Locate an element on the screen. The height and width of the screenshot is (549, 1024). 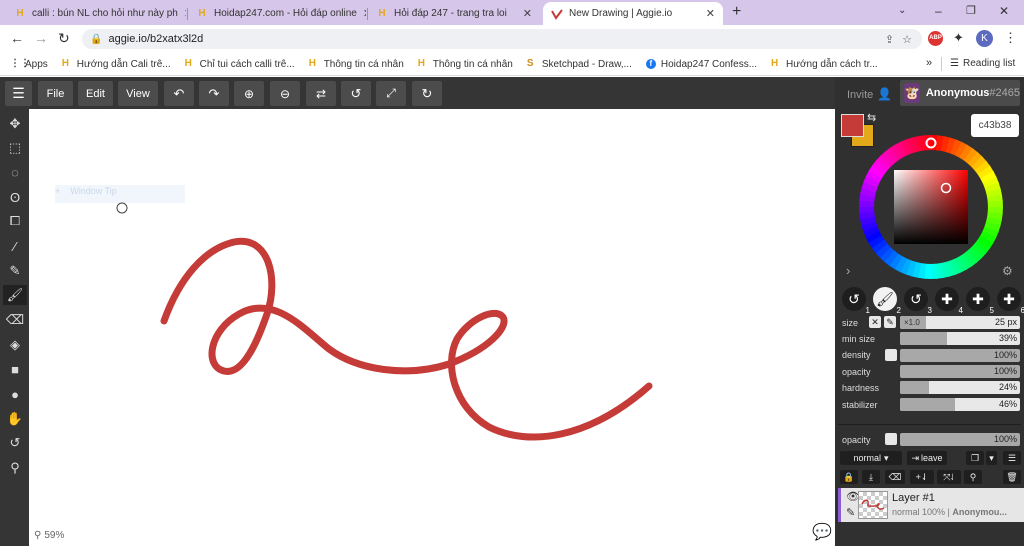
browser-tab: H calli : bún NL cho hỏi như này ph ✕ is located at coordinates (96, 13).